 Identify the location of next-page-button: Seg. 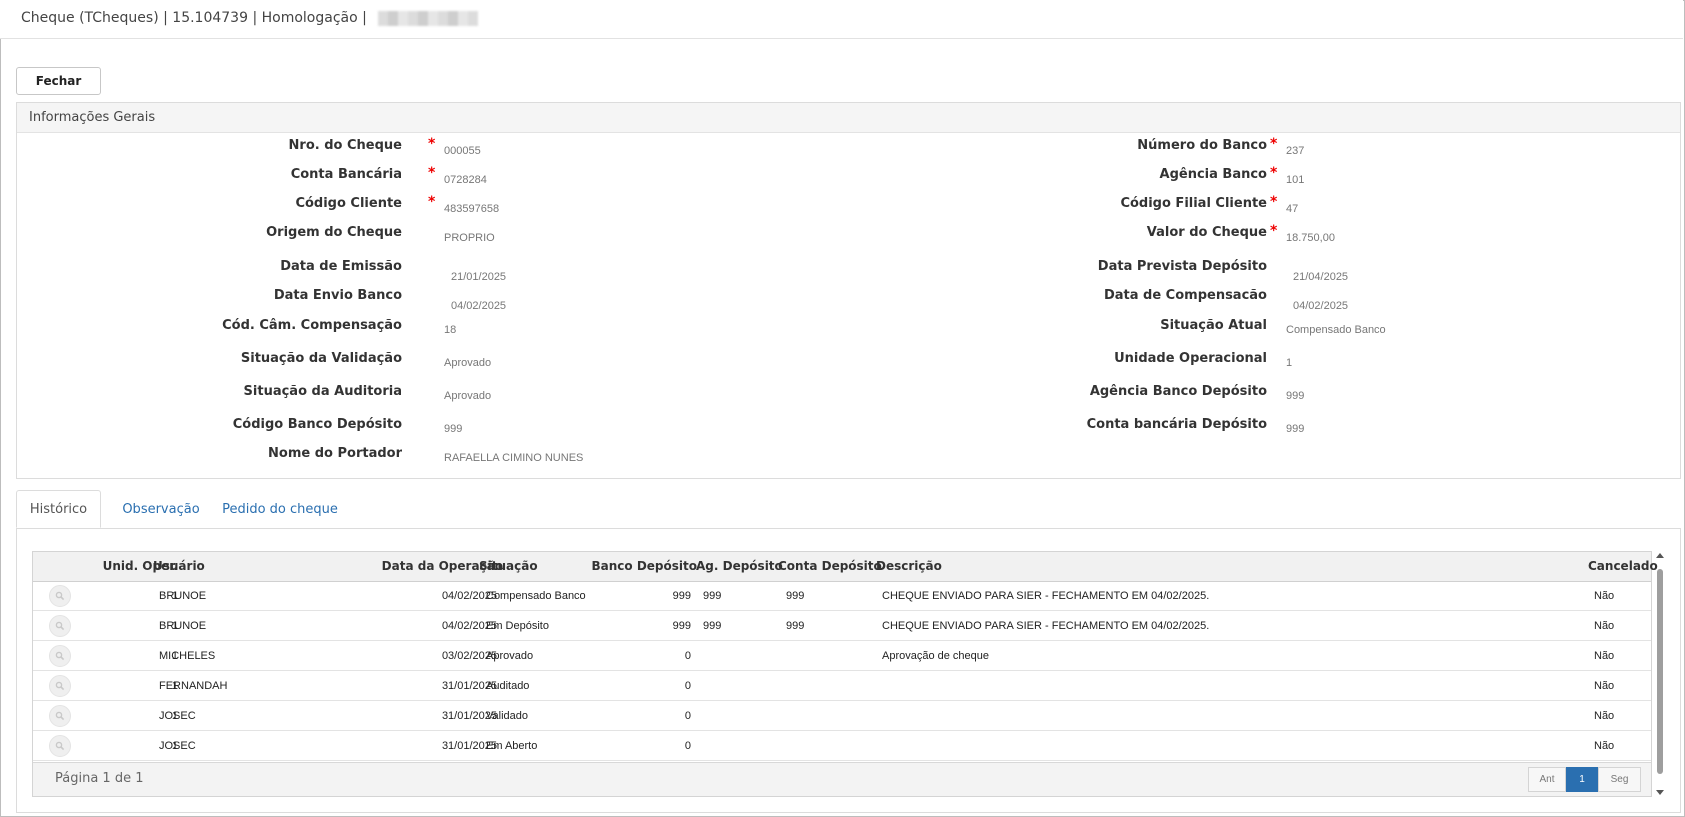
(1619, 779).